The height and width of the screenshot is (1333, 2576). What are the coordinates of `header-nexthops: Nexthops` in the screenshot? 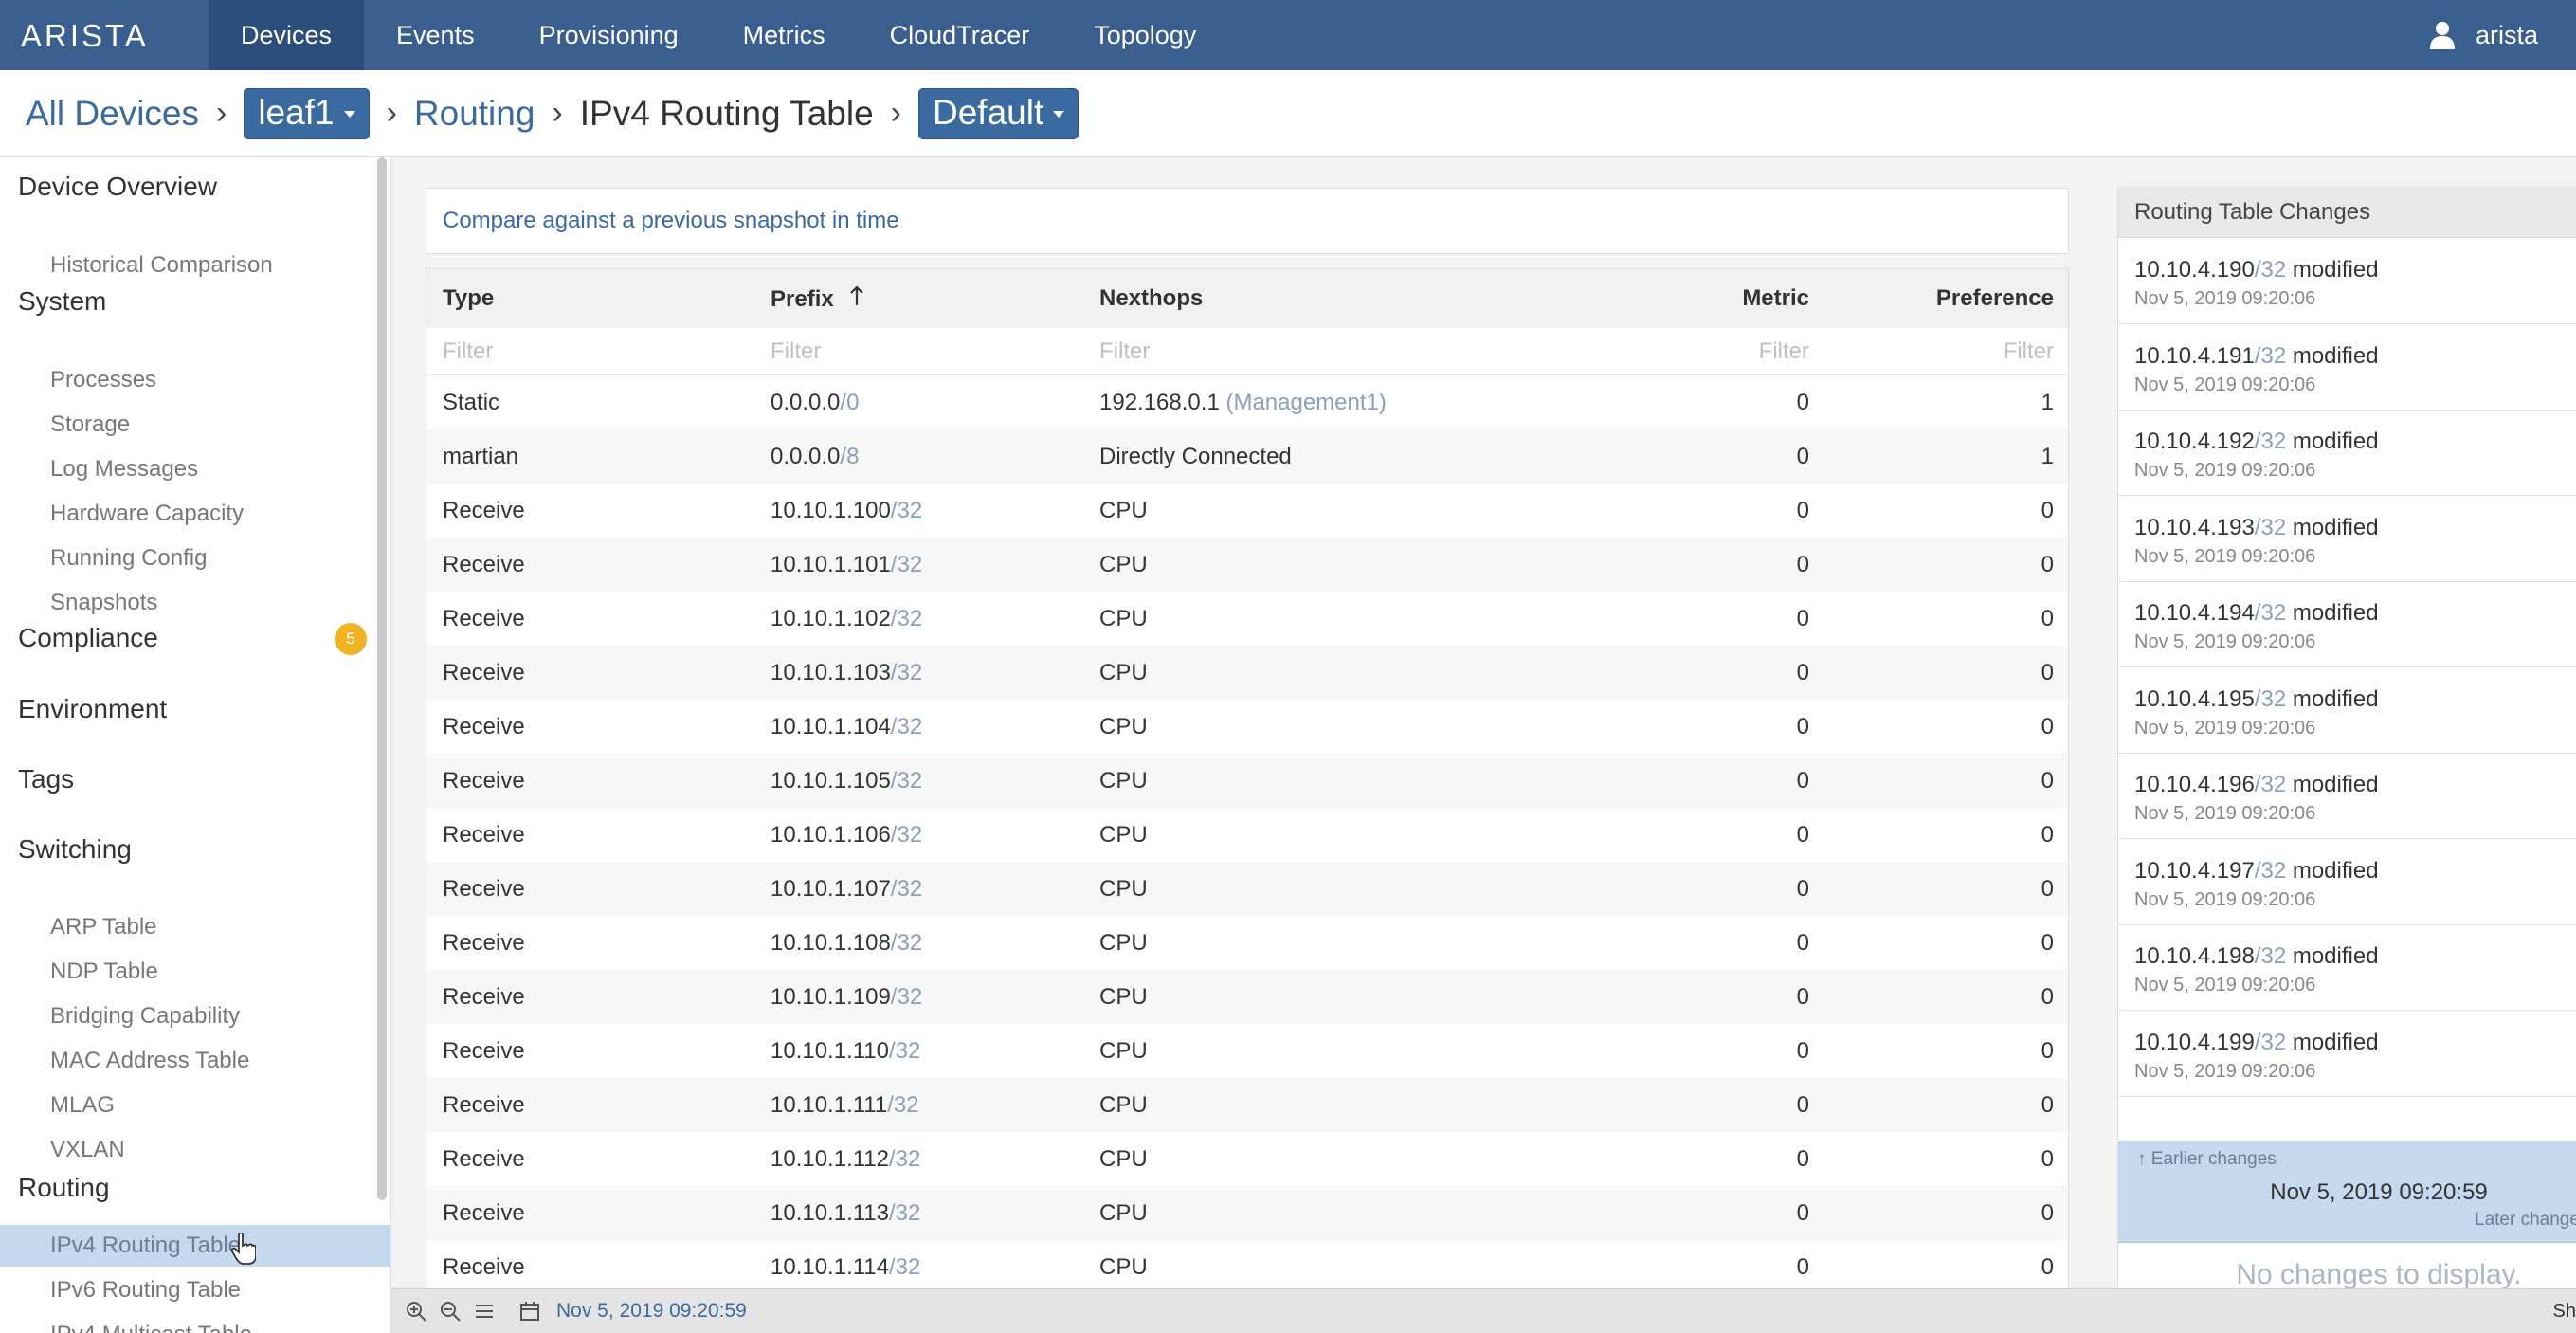 It's located at (1151, 298).